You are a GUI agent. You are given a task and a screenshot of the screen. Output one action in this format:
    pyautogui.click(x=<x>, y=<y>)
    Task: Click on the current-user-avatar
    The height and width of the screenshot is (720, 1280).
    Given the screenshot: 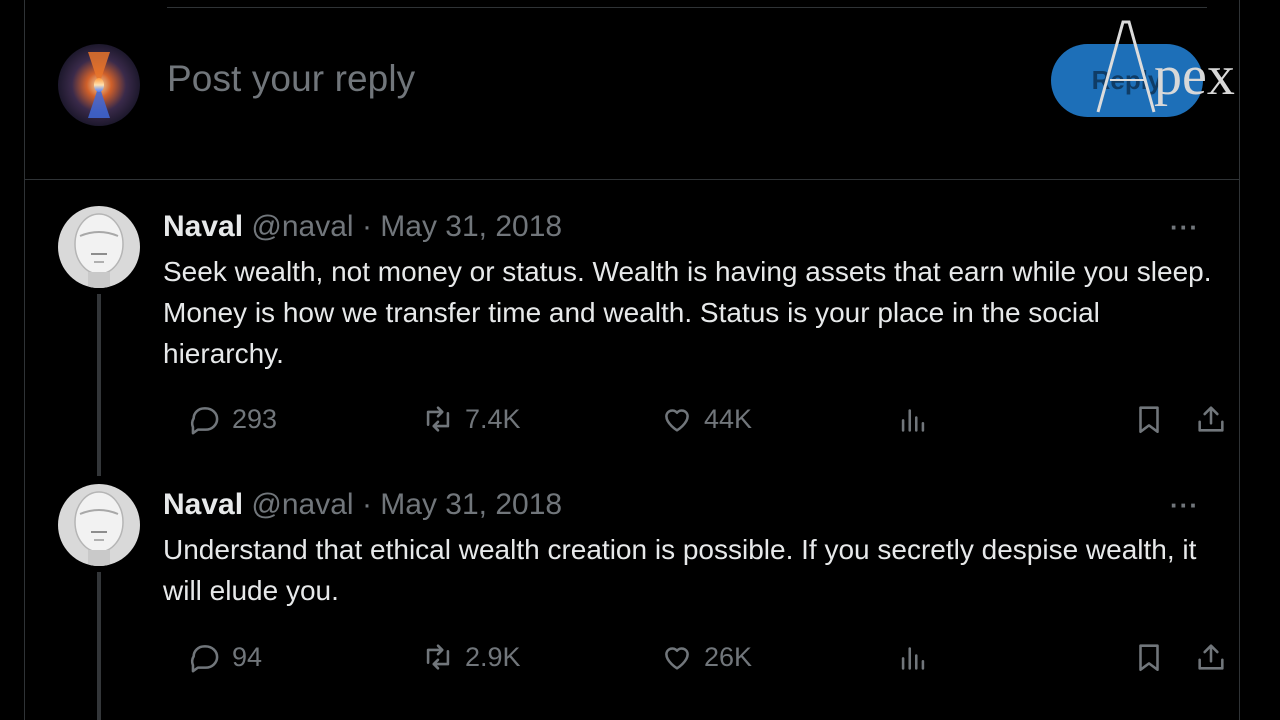 What is the action you would take?
    pyautogui.click(x=99, y=85)
    